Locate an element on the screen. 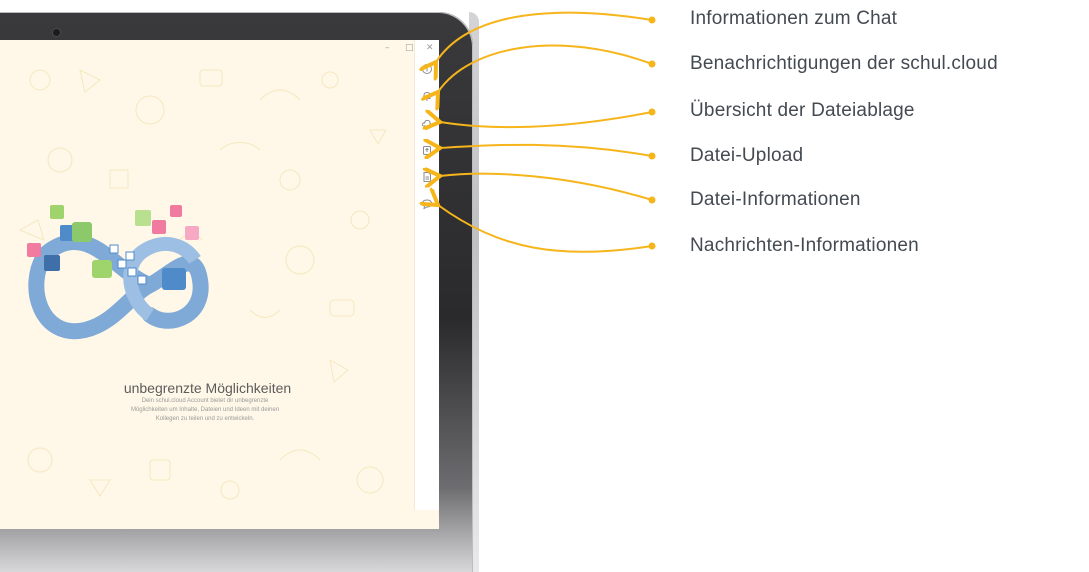  chat-bubble-icon is located at coordinates (427, 204).